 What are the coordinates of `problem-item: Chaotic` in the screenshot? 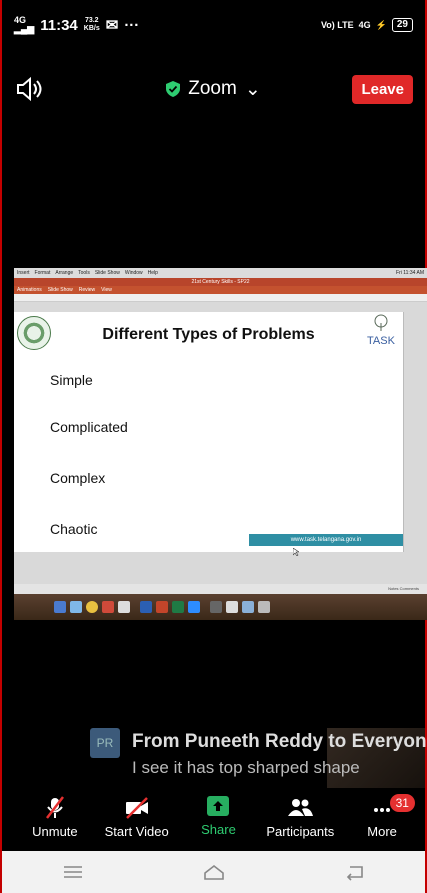 It's located at (74, 529).